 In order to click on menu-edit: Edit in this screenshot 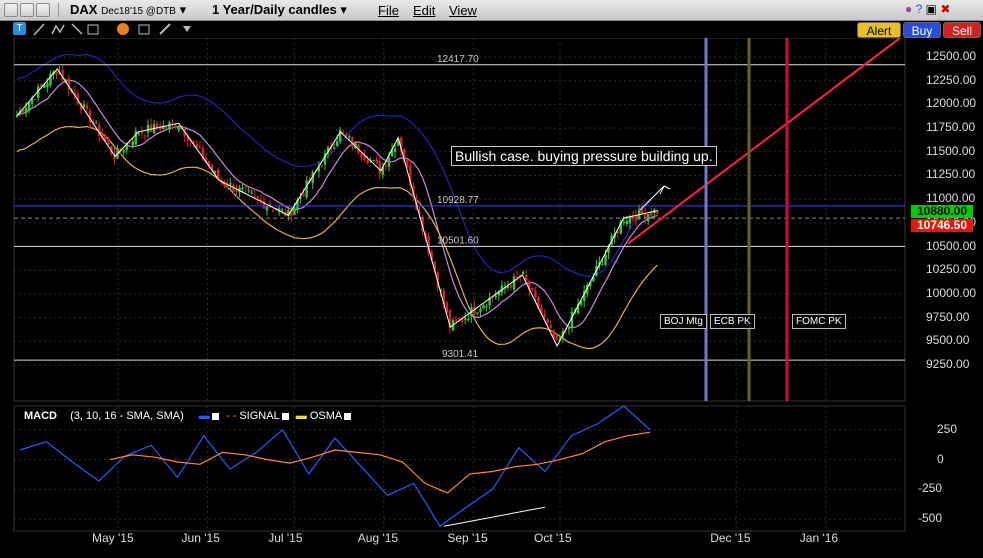, I will do `click(424, 10)`.